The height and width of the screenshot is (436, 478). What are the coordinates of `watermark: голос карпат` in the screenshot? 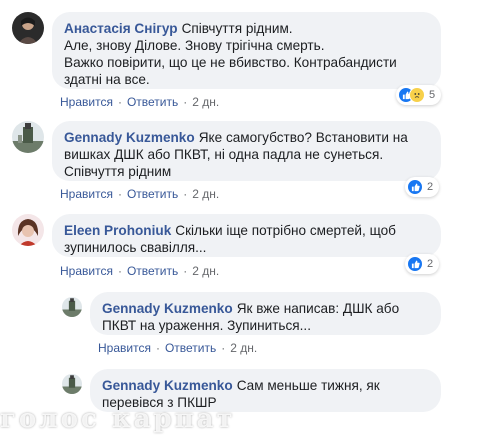 It's located at (118, 419).